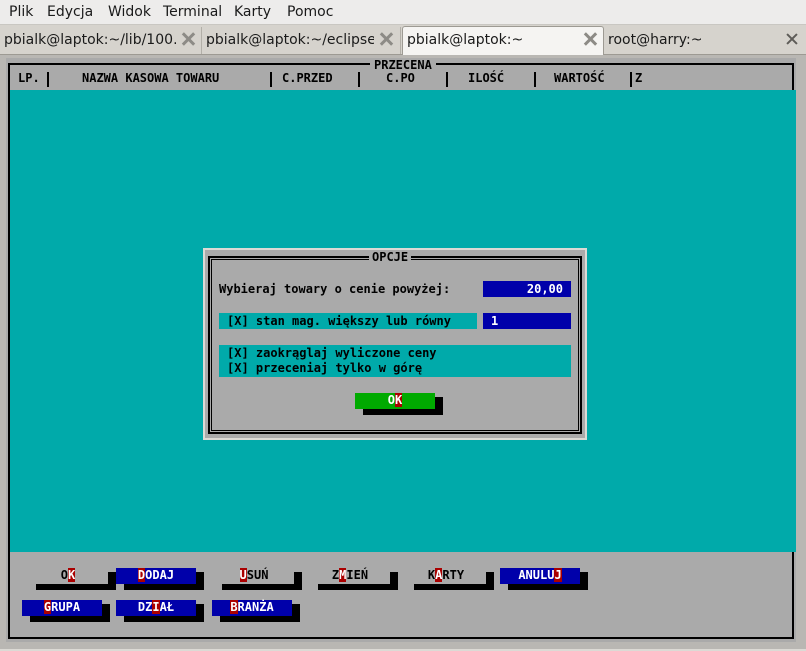  Describe the element at coordinates (160, 575) in the screenshot. I see `button-label-part: ODAJ` at that location.